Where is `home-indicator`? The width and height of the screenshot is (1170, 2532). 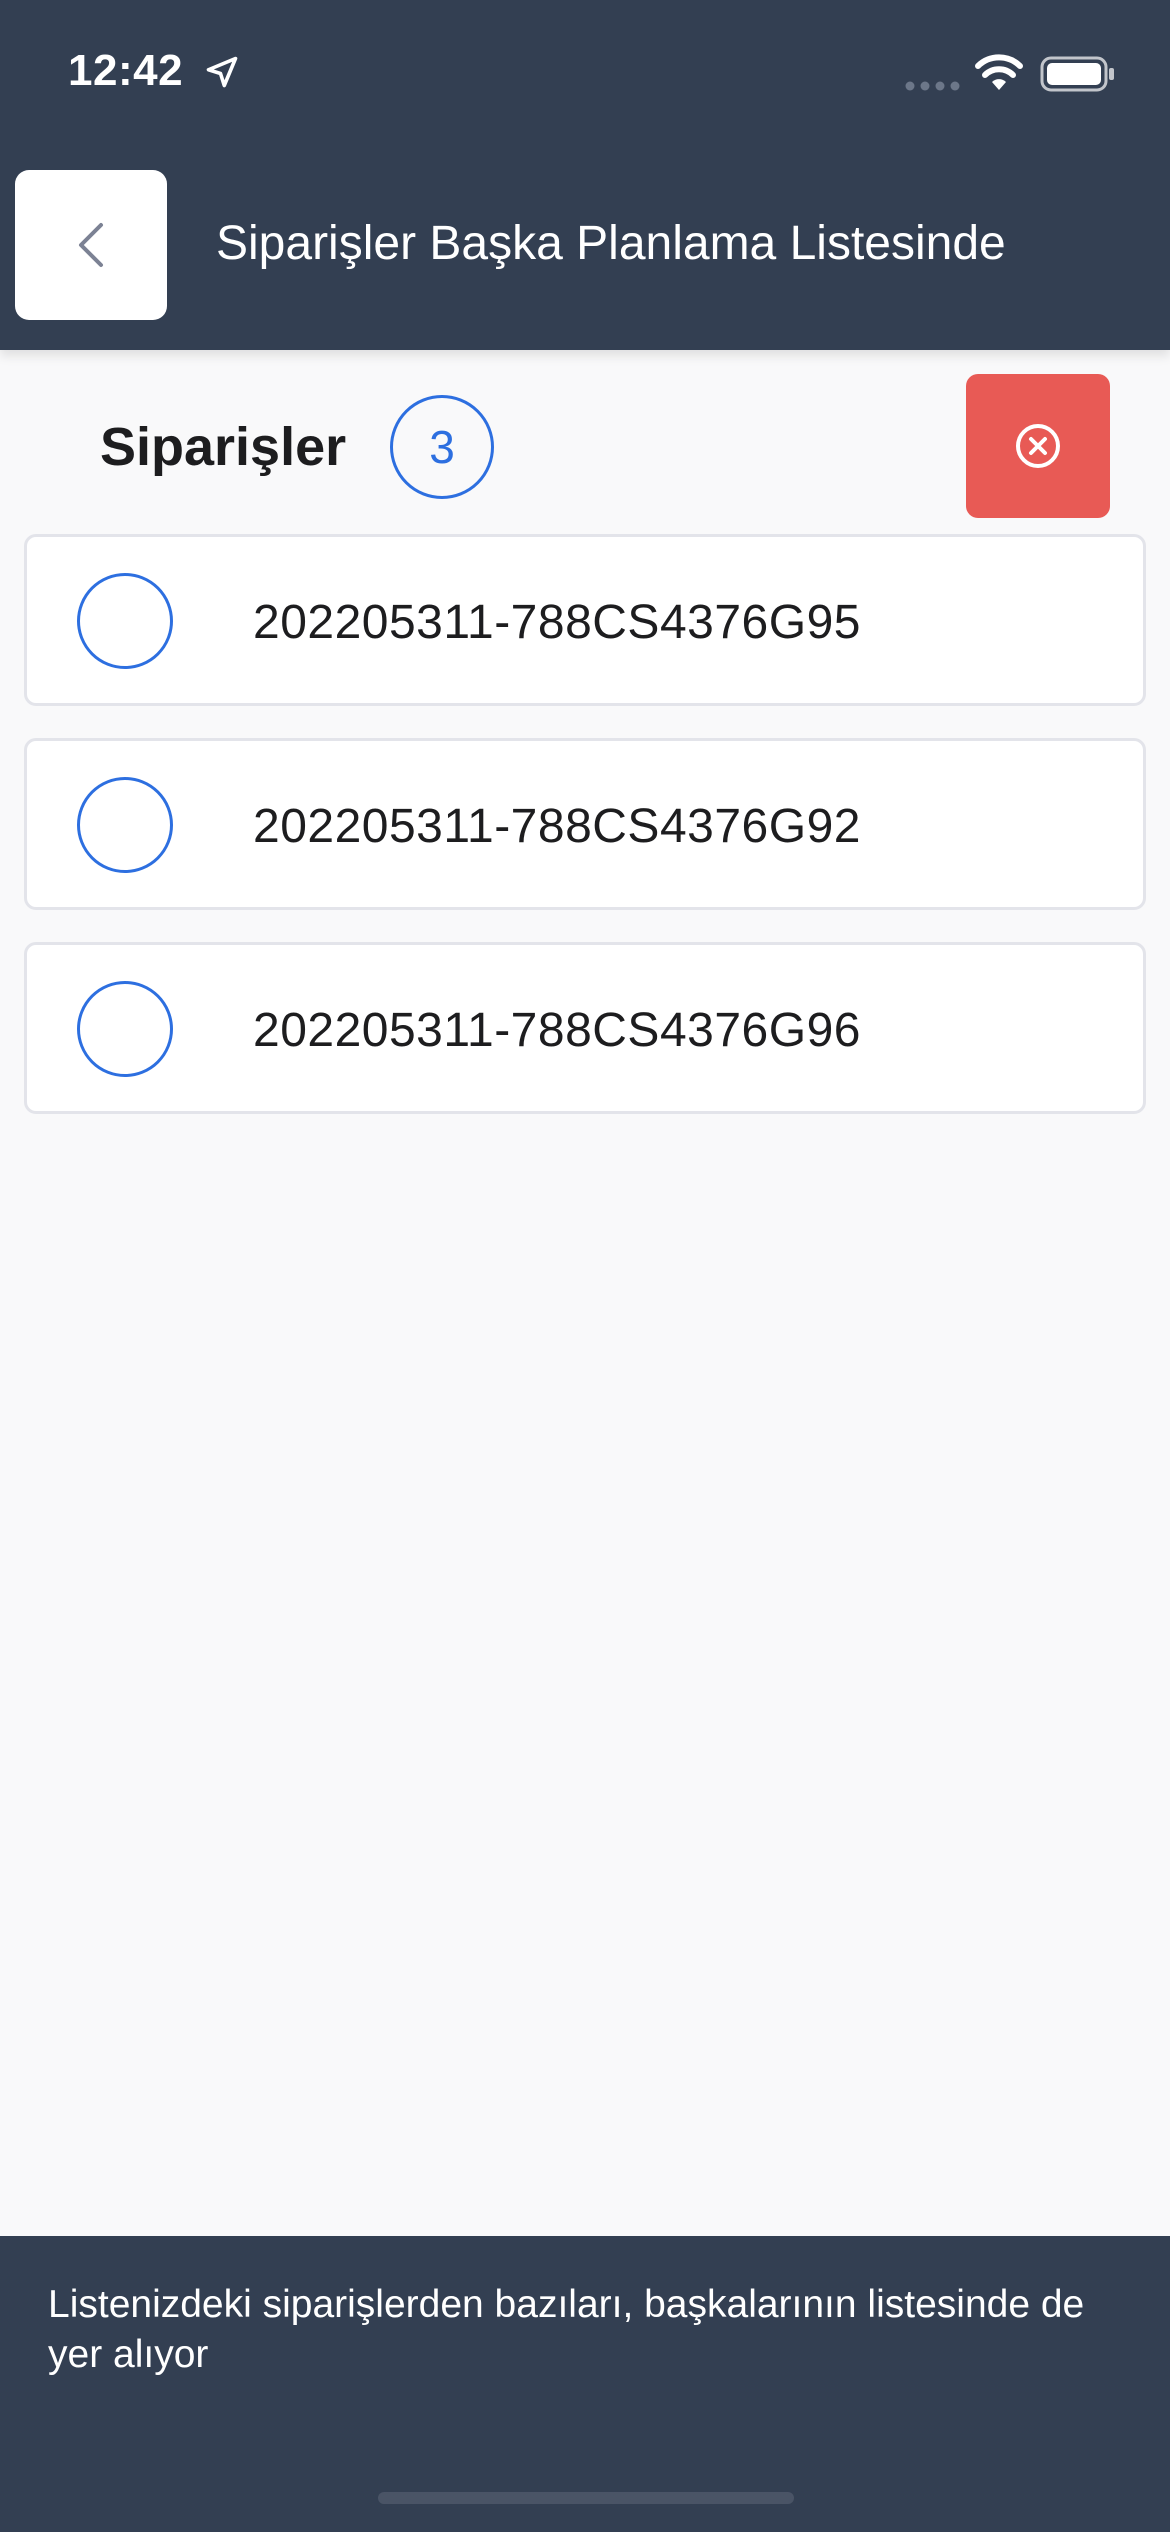 home-indicator is located at coordinates (586, 2498).